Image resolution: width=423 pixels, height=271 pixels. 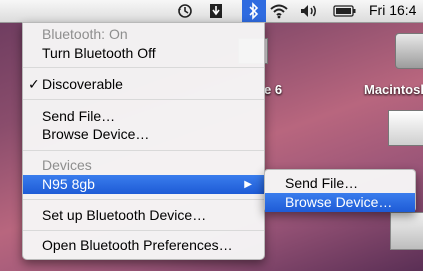 I want to click on devices-header-label: Devices, so click(x=67, y=165).